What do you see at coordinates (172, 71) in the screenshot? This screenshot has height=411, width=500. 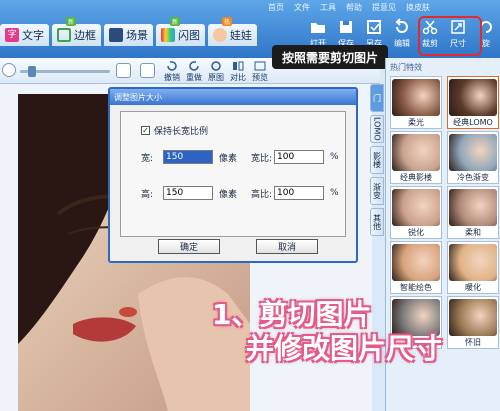 I see `undo-button: 撤销` at bounding box center [172, 71].